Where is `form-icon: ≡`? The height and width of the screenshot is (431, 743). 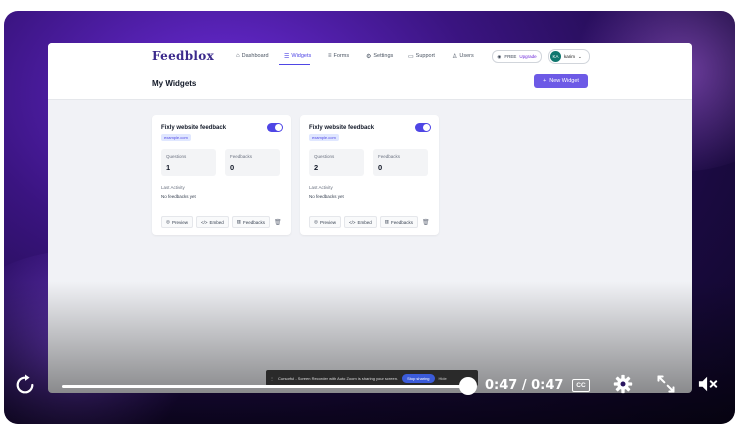
form-icon: ≡ is located at coordinates (330, 56).